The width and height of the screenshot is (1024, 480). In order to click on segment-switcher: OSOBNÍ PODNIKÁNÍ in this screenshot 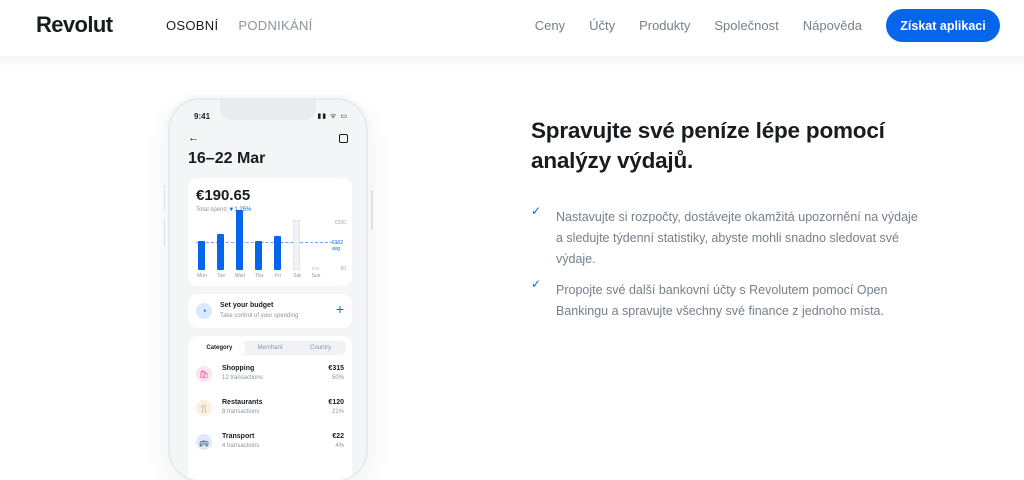, I will do `click(239, 25)`.